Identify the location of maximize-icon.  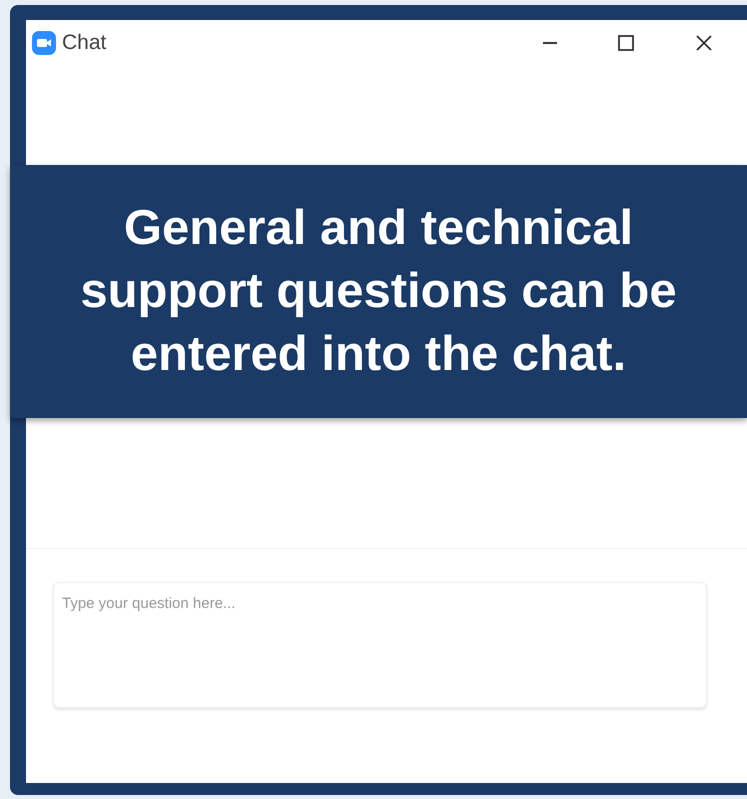
(626, 43).